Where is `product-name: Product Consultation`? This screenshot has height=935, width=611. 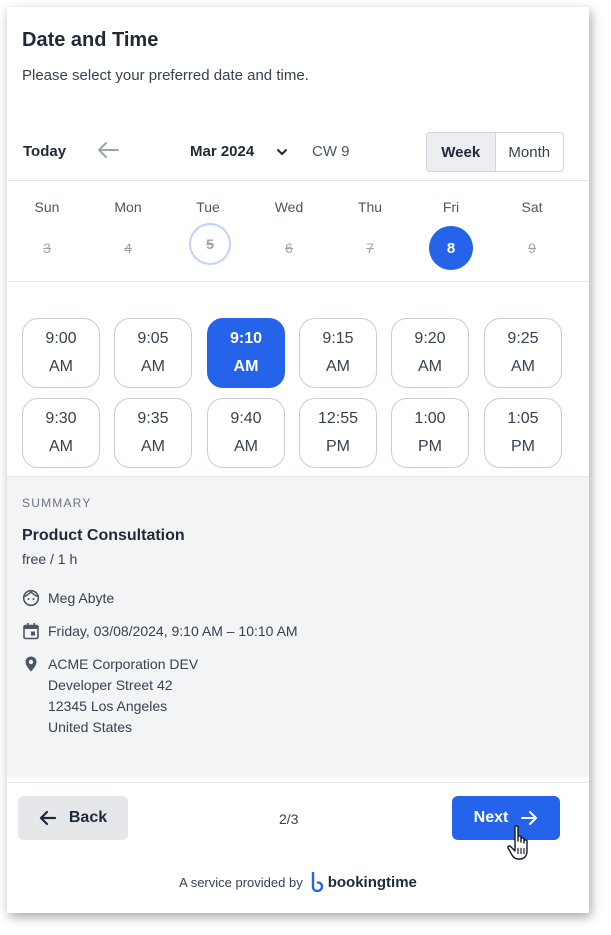 product-name: Product Consultation is located at coordinates (103, 535).